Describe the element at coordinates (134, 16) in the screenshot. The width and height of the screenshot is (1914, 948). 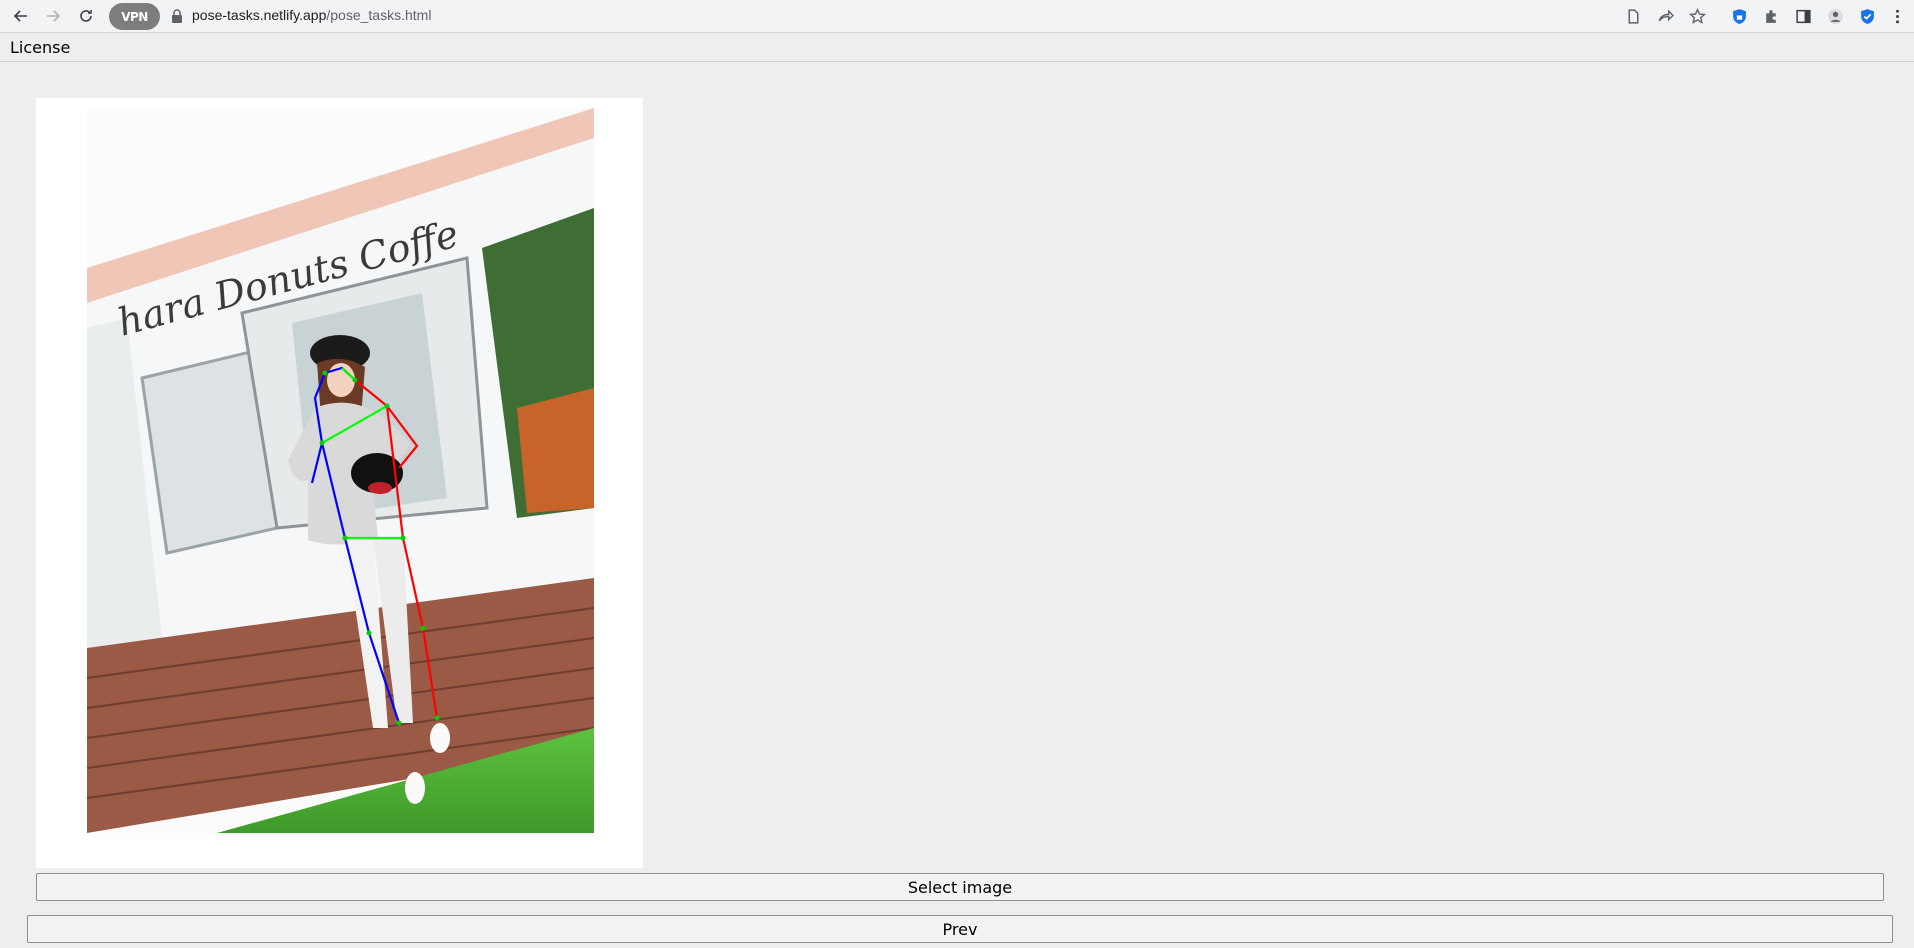
I see `vpn-button: VPN` at that location.